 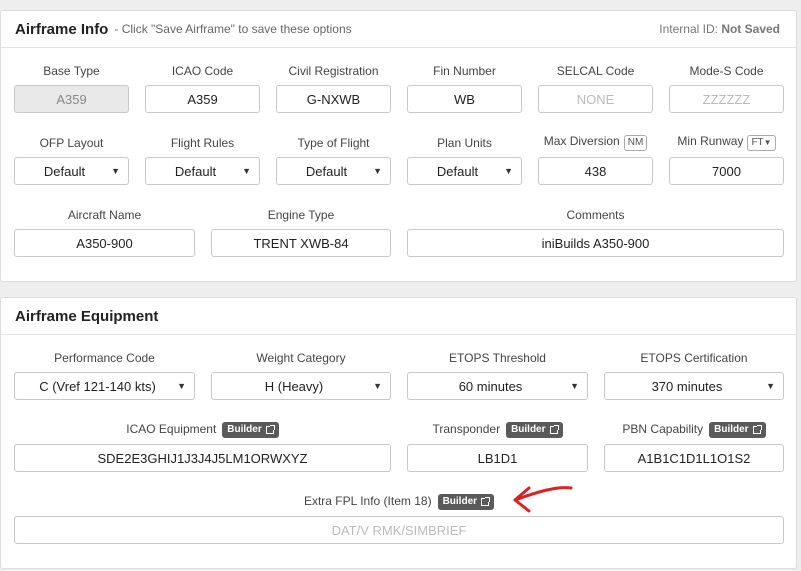 I want to click on icao-equipment-builder-button: Builder, so click(x=250, y=430).